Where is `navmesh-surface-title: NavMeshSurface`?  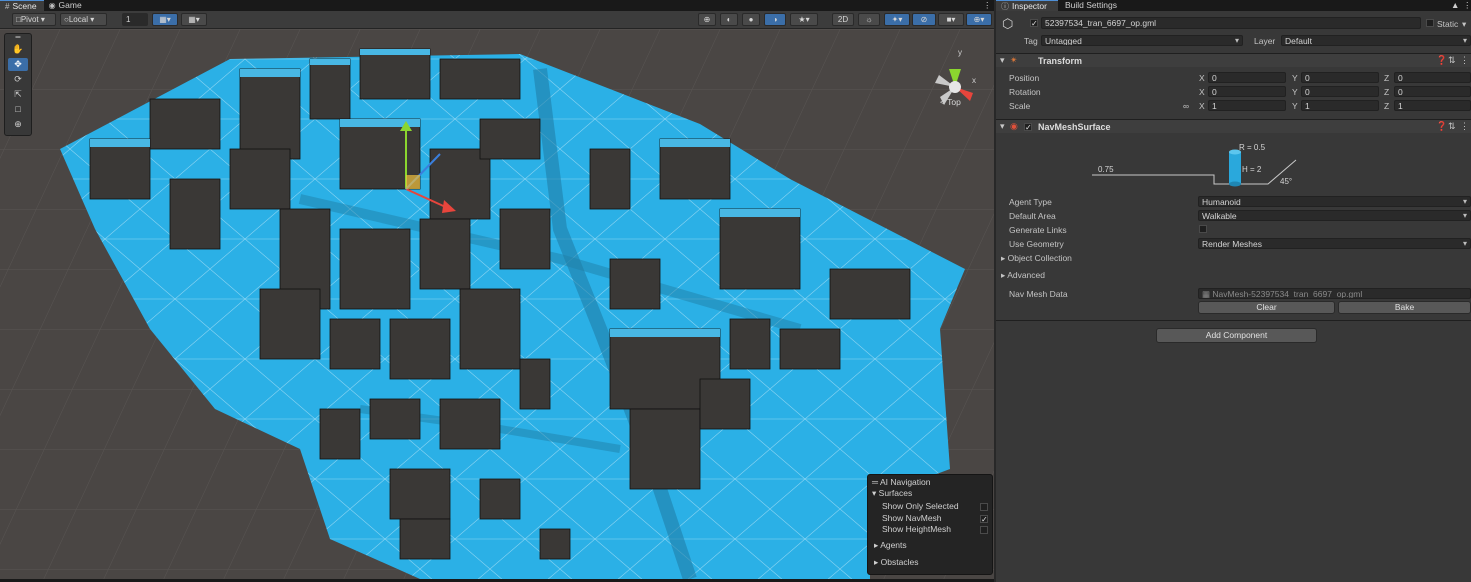 navmesh-surface-title: NavMeshSurface is located at coordinates (1074, 127).